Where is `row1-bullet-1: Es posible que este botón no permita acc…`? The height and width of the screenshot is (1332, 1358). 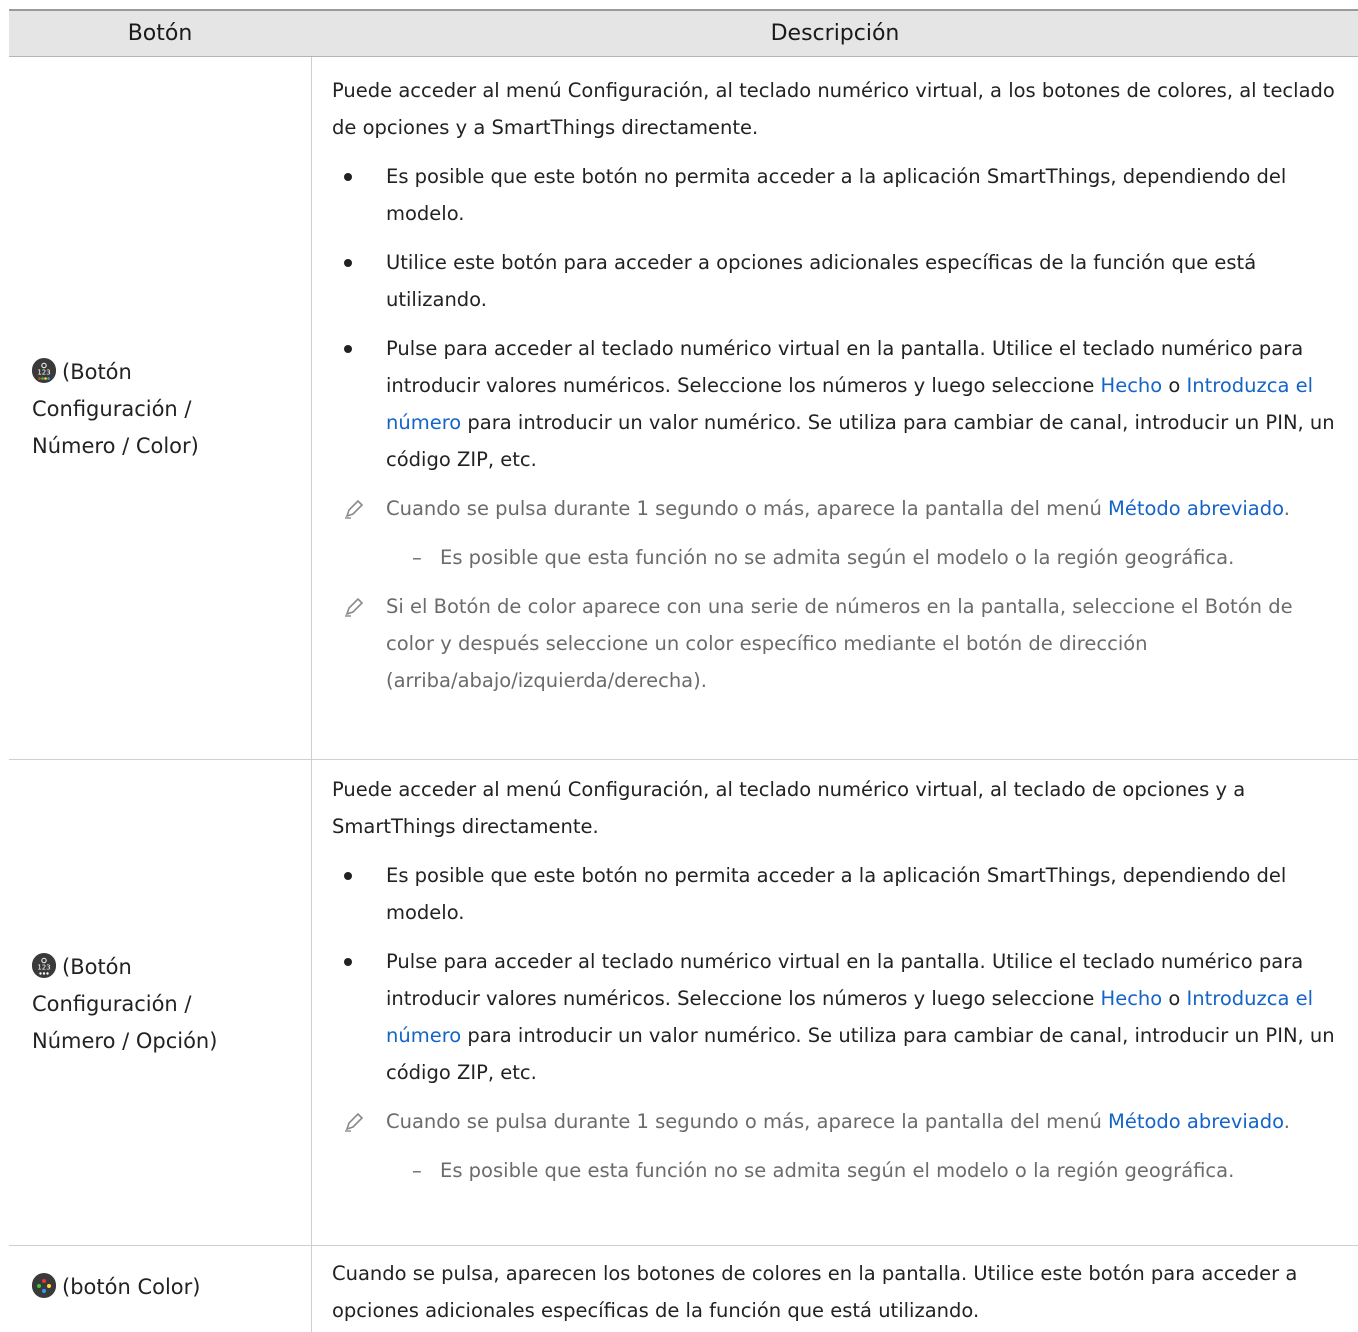
row1-bullet-1: Es posible que este botón no permita acc… is located at coordinates (837, 195).